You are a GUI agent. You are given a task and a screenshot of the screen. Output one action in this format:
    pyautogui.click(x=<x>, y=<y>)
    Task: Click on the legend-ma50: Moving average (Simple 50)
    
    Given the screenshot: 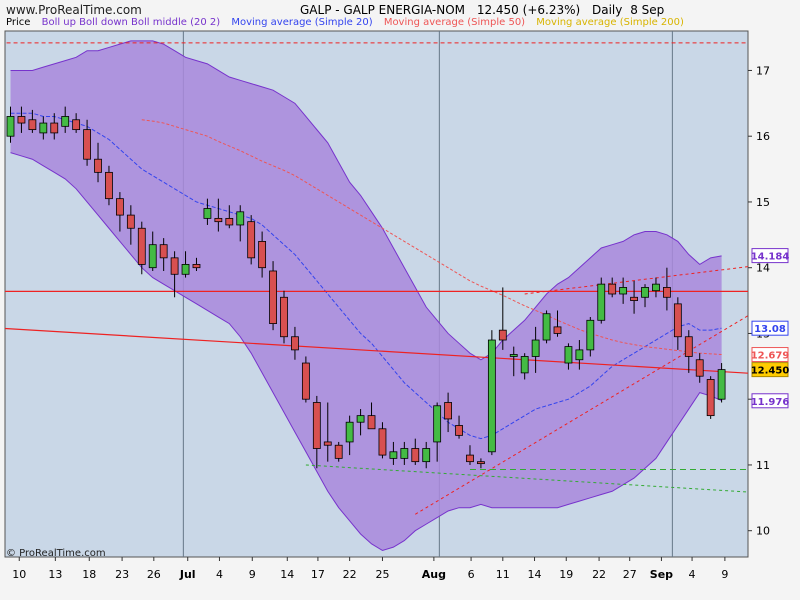 What is the action you would take?
    pyautogui.click(x=454, y=22)
    